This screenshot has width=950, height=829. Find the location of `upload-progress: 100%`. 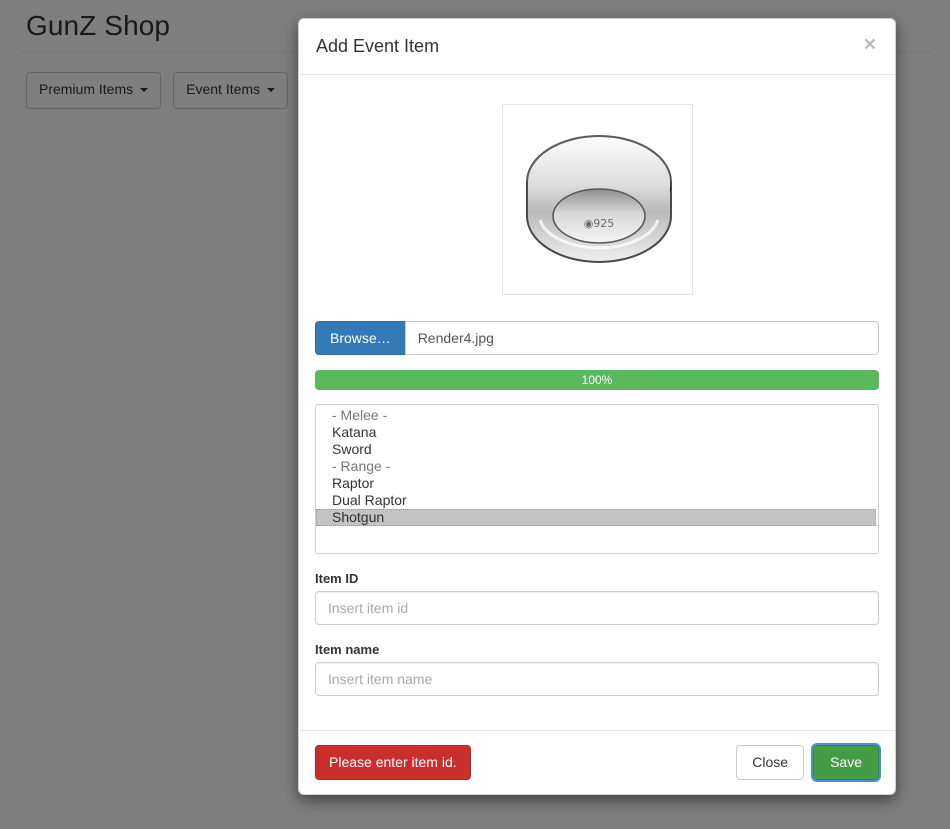

upload-progress: 100% is located at coordinates (597, 380).